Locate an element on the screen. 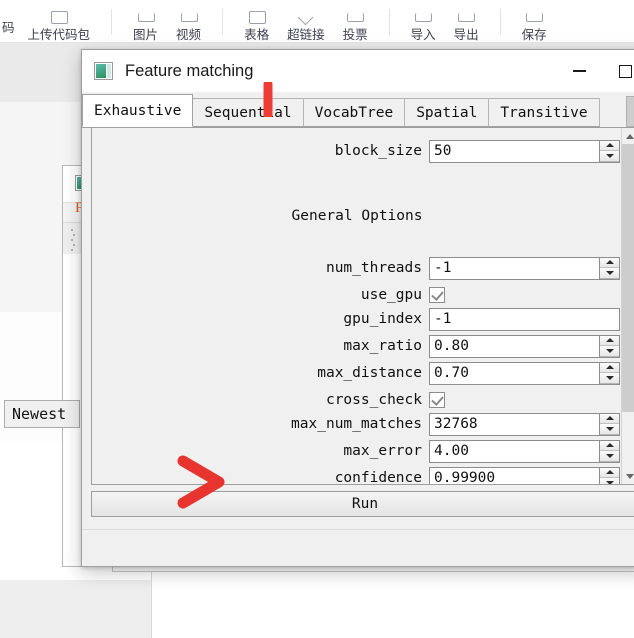 The height and width of the screenshot is (638, 634). confidence-spinner is located at coordinates (609, 475).